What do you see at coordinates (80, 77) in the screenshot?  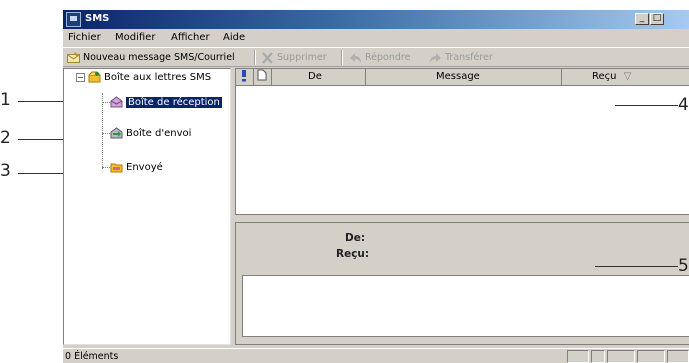 I see `tree-expander: −` at bounding box center [80, 77].